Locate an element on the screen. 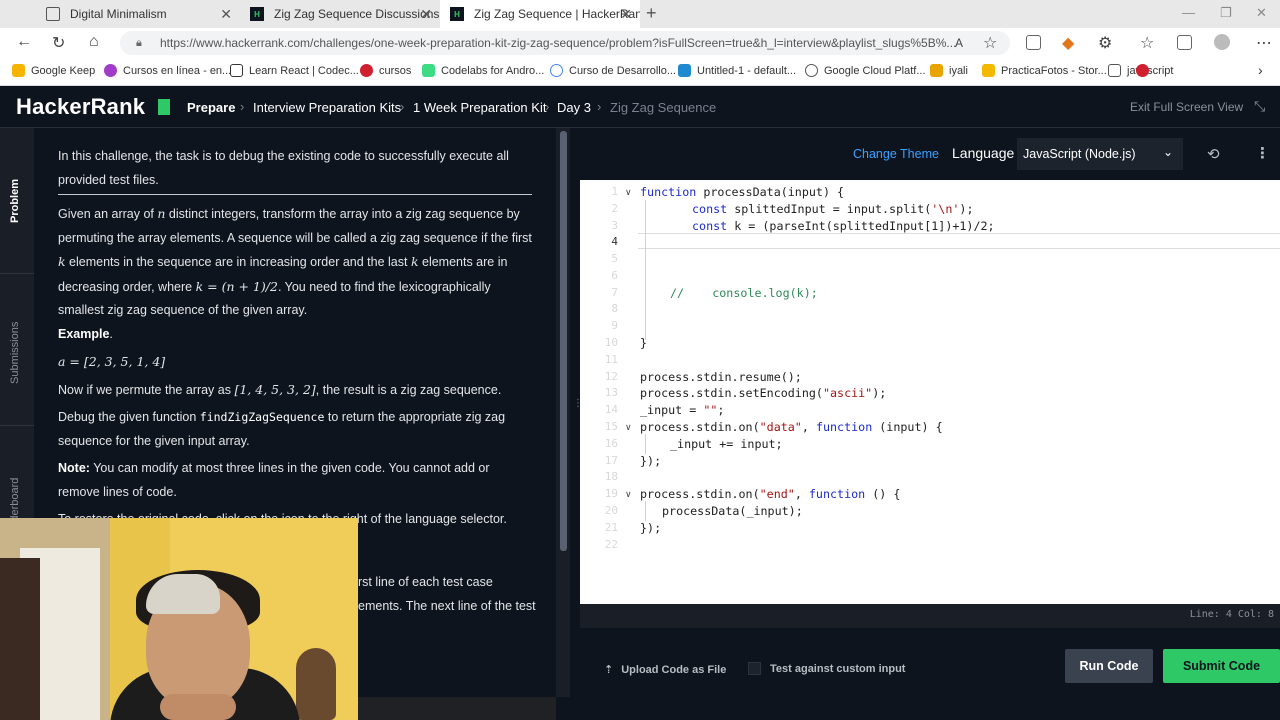 The height and width of the screenshot is (720, 1280). home-icon: ⌂ is located at coordinates (94, 42).